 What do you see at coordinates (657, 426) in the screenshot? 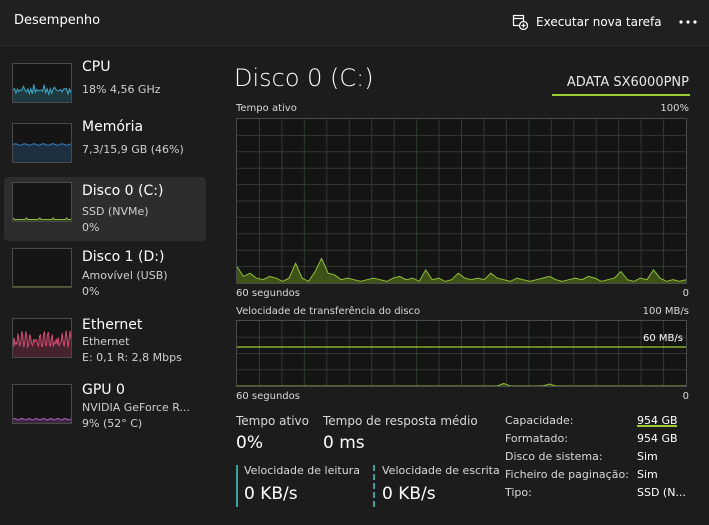
I see `capacity-underline` at bounding box center [657, 426].